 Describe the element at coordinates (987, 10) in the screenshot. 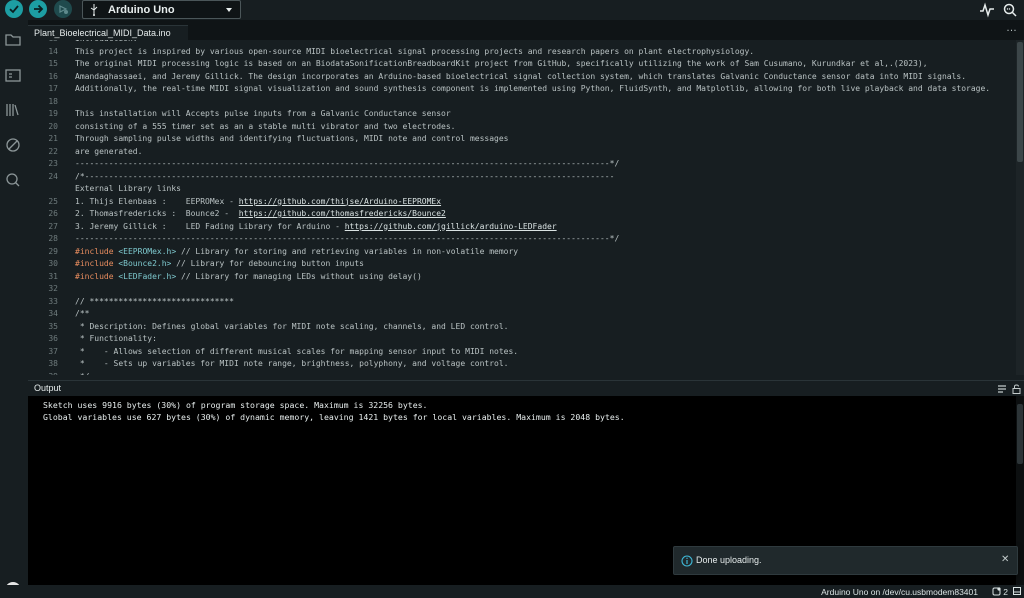

I see `serial-plotter-icon` at that location.